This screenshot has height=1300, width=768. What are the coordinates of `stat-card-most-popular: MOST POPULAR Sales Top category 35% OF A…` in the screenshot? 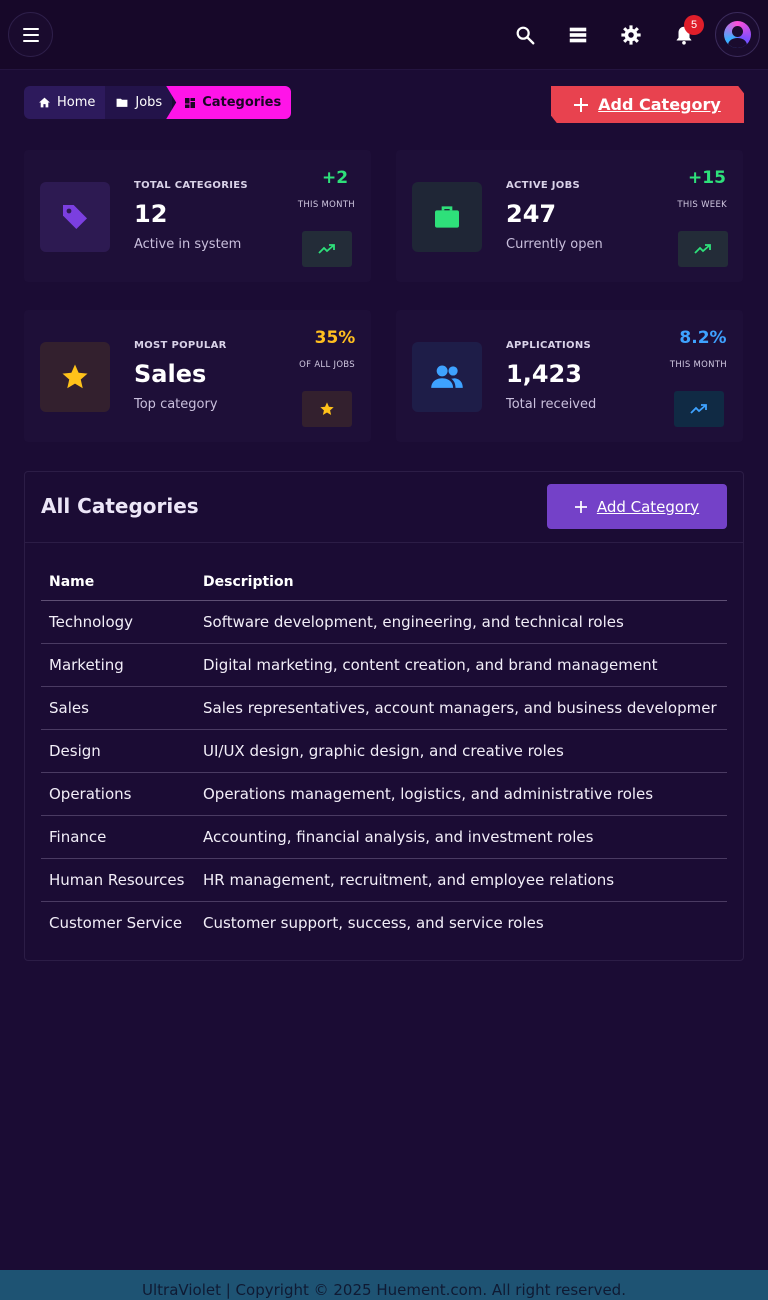 It's located at (197, 376).